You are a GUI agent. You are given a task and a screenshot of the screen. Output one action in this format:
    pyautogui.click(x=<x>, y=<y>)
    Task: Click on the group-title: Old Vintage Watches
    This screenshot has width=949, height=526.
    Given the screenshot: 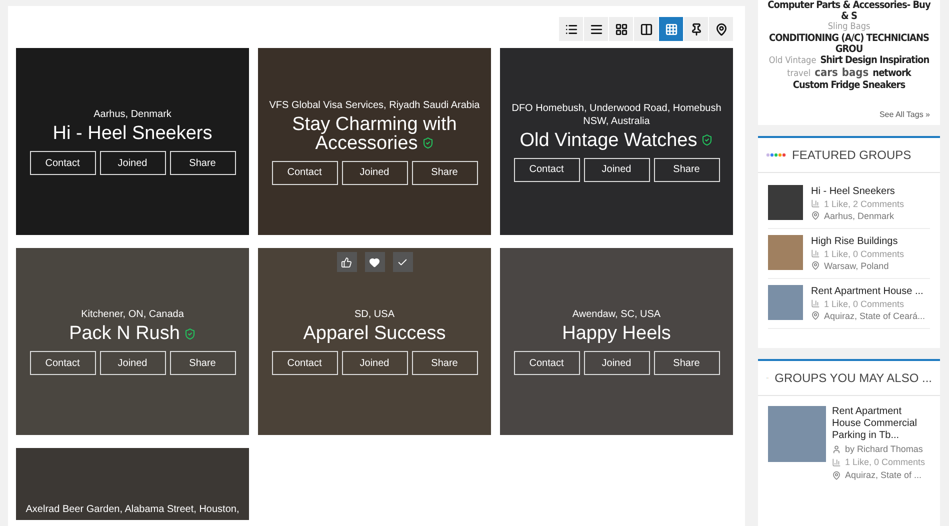 What is the action you would take?
    pyautogui.click(x=617, y=140)
    